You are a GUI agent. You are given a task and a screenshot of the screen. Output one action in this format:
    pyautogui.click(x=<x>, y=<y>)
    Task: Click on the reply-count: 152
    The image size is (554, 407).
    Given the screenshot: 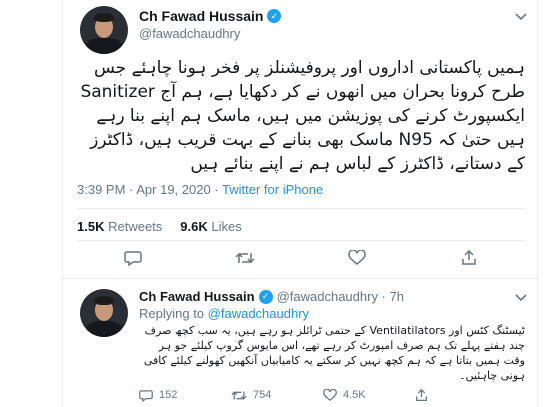 What is the action you would take?
    pyautogui.click(x=168, y=395)
    